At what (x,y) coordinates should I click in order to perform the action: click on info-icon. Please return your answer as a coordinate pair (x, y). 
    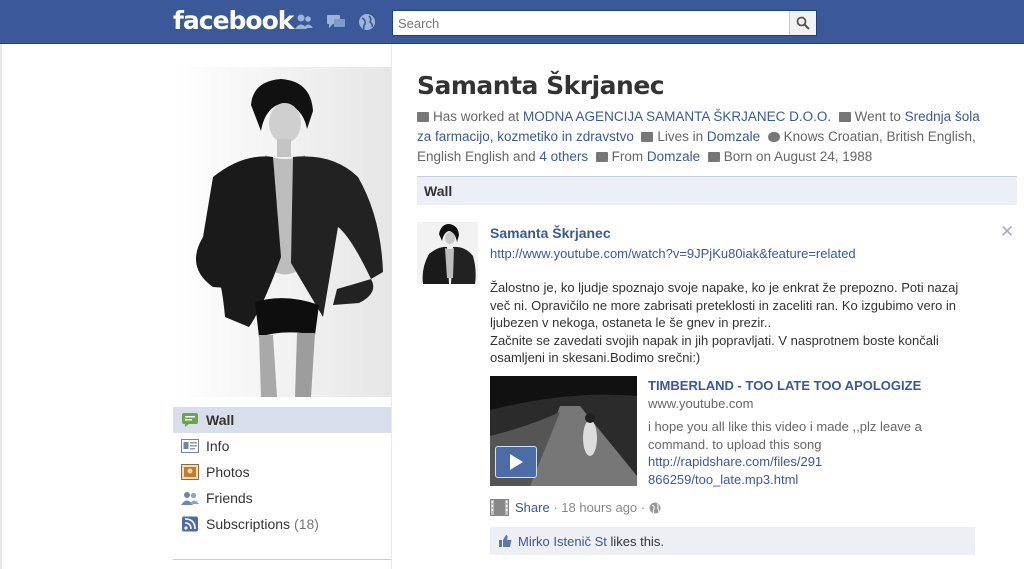
    Looking at the image, I should click on (190, 446).